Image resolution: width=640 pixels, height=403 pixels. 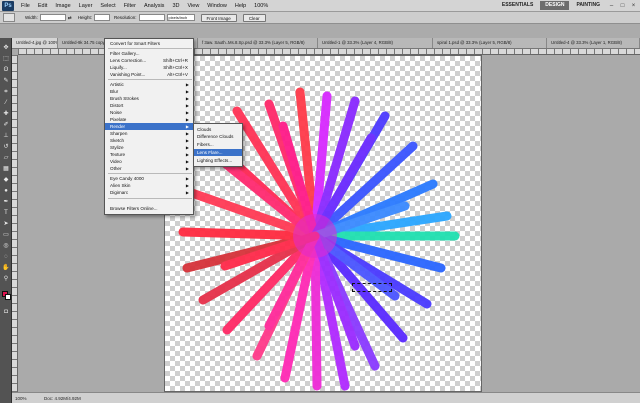 What do you see at coordinates (8, 5) in the screenshot?
I see `photoshop-logo: Ps` at bounding box center [8, 5].